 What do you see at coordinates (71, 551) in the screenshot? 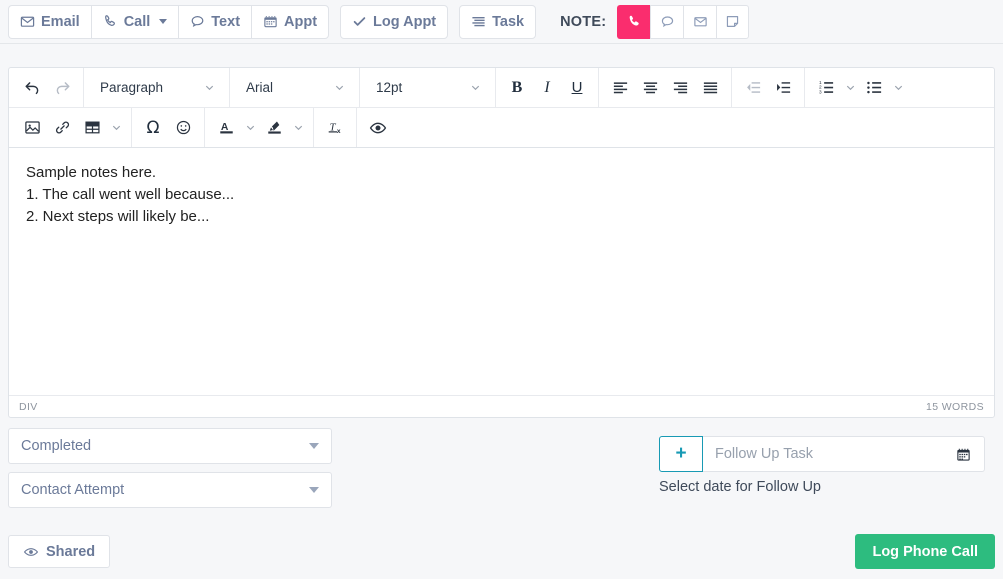
I see `shared-label: Shared` at bounding box center [71, 551].